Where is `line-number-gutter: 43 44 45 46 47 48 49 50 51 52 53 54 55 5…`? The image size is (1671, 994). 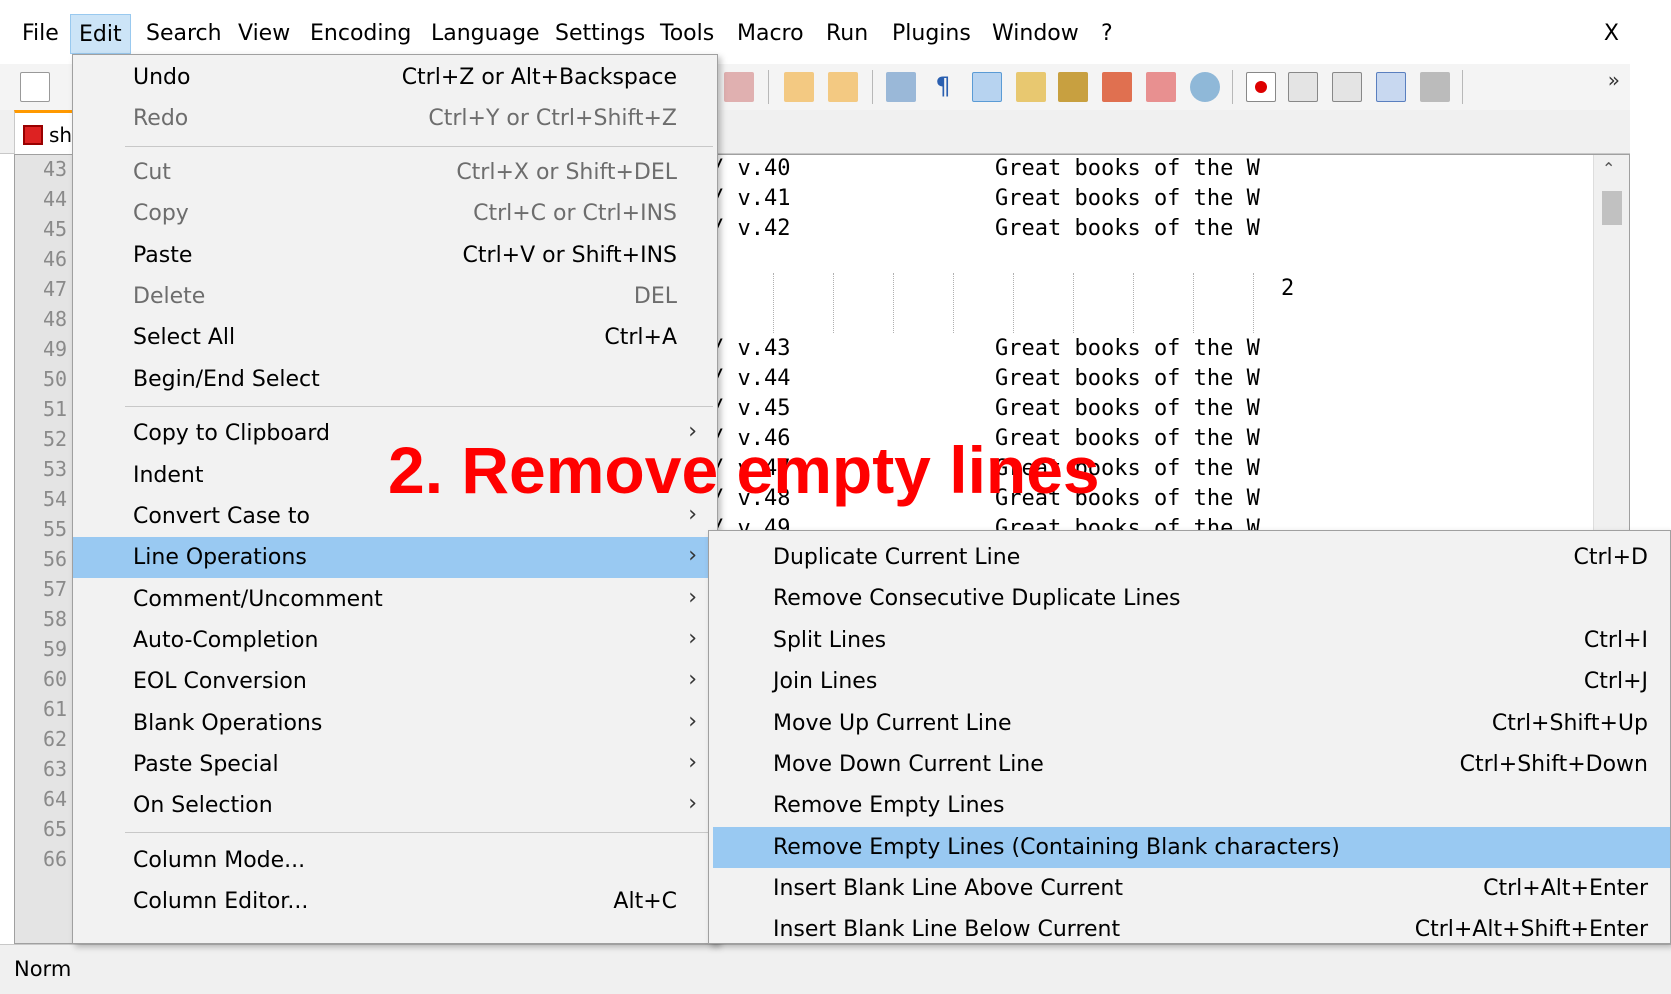
line-number-gutter: 43 44 45 46 47 48 49 50 51 52 53 54 55 5… is located at coordinates (46, 549).